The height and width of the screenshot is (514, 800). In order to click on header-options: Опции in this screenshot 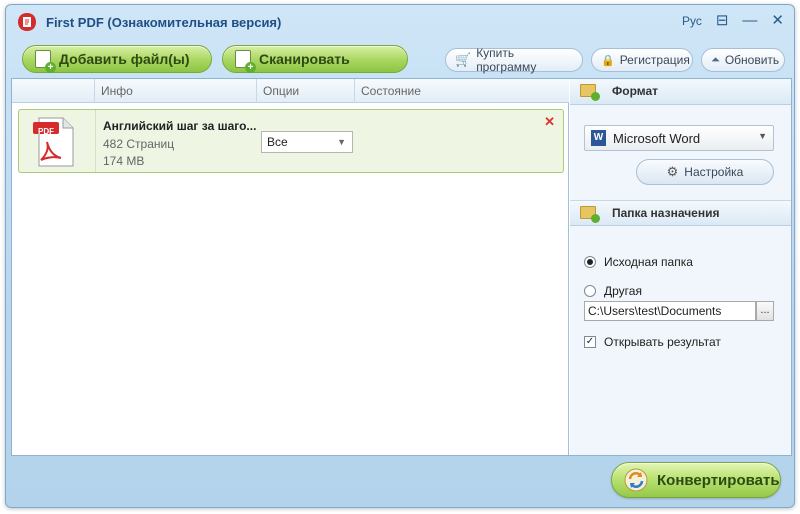, I will do `click(305, 91)`.